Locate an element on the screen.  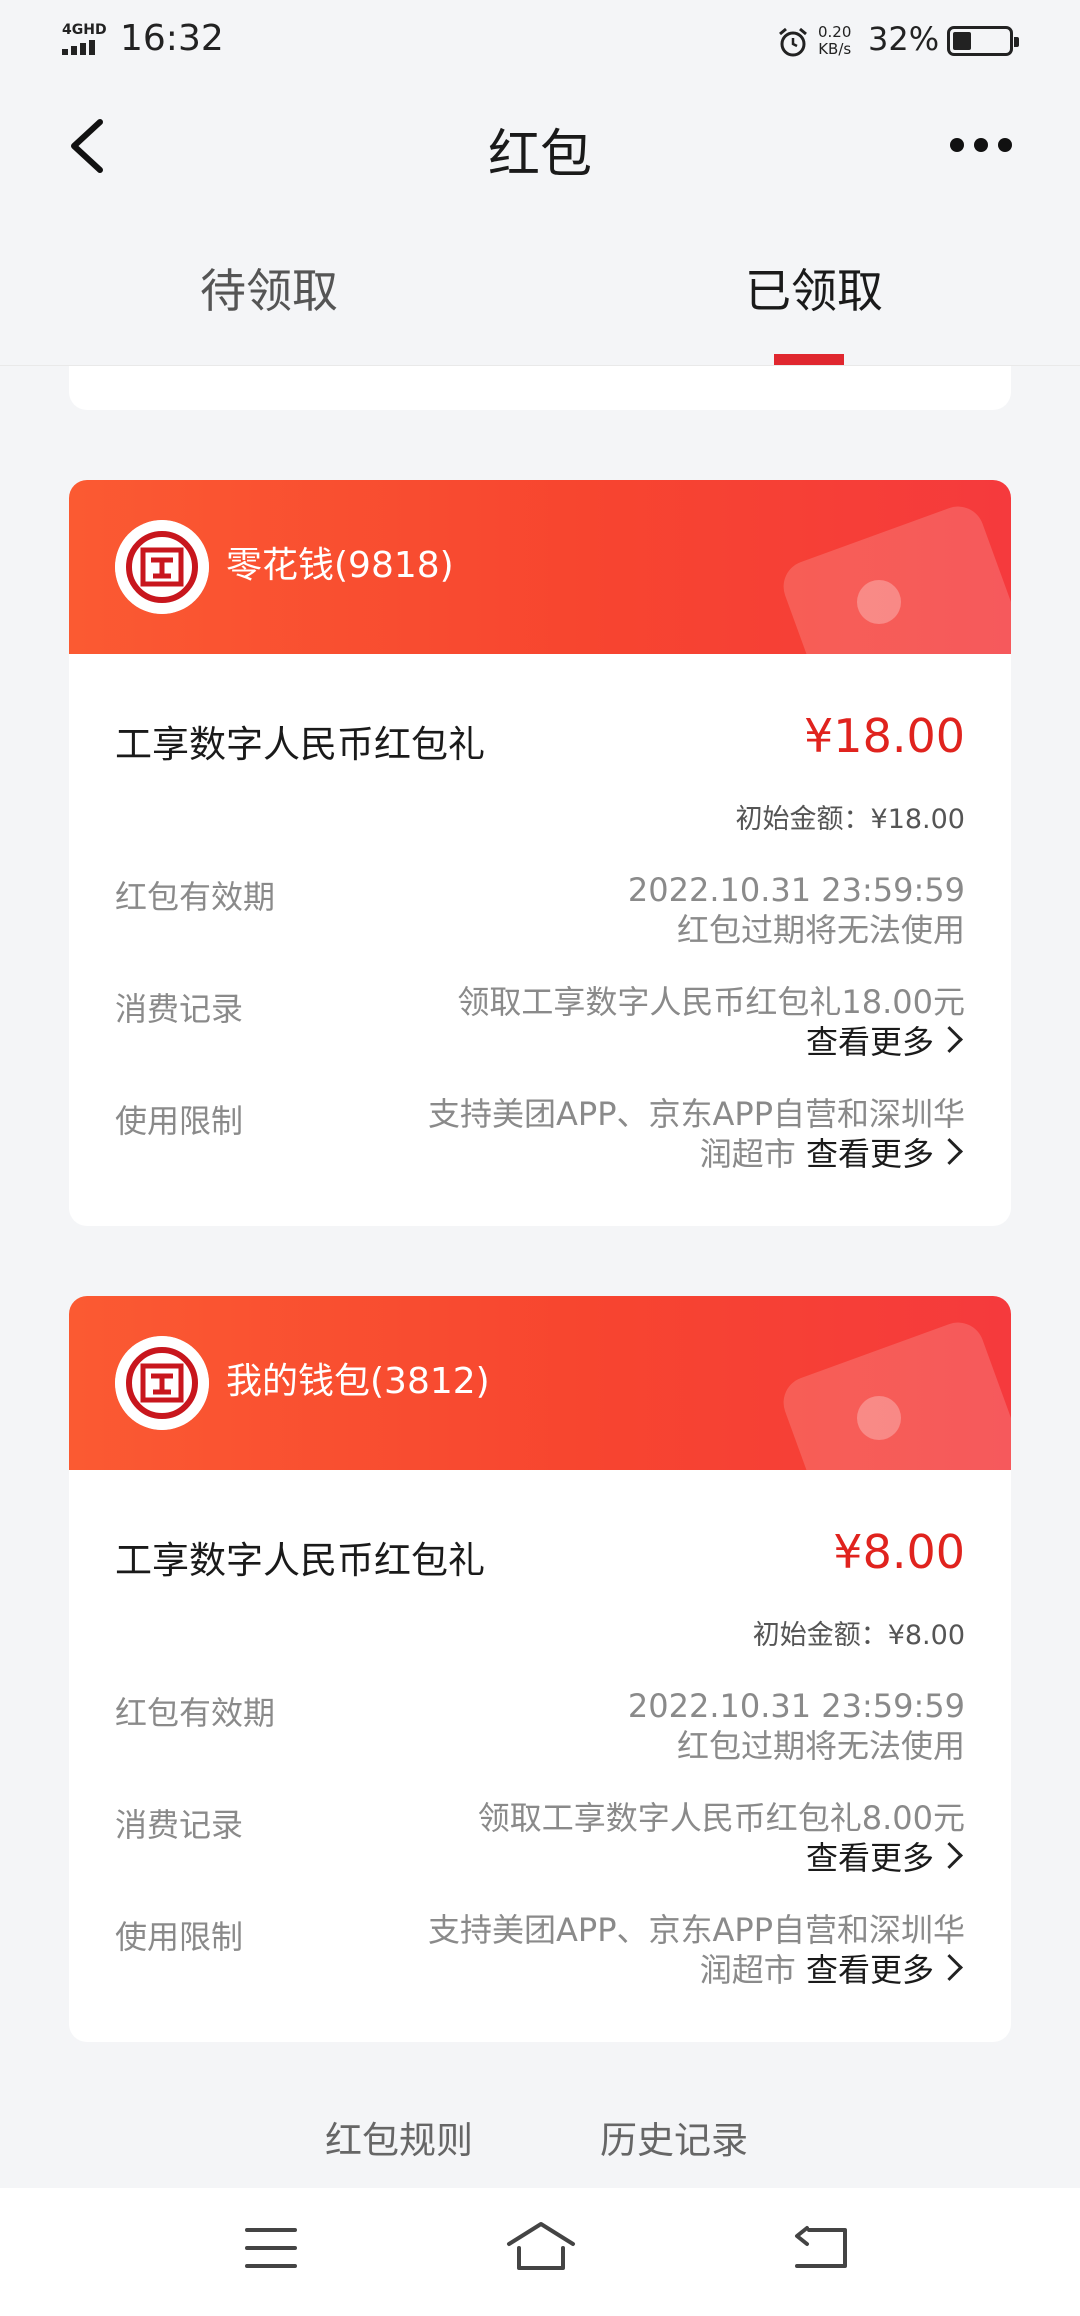
system-nav-bar is located at coordinates (540, 2252).